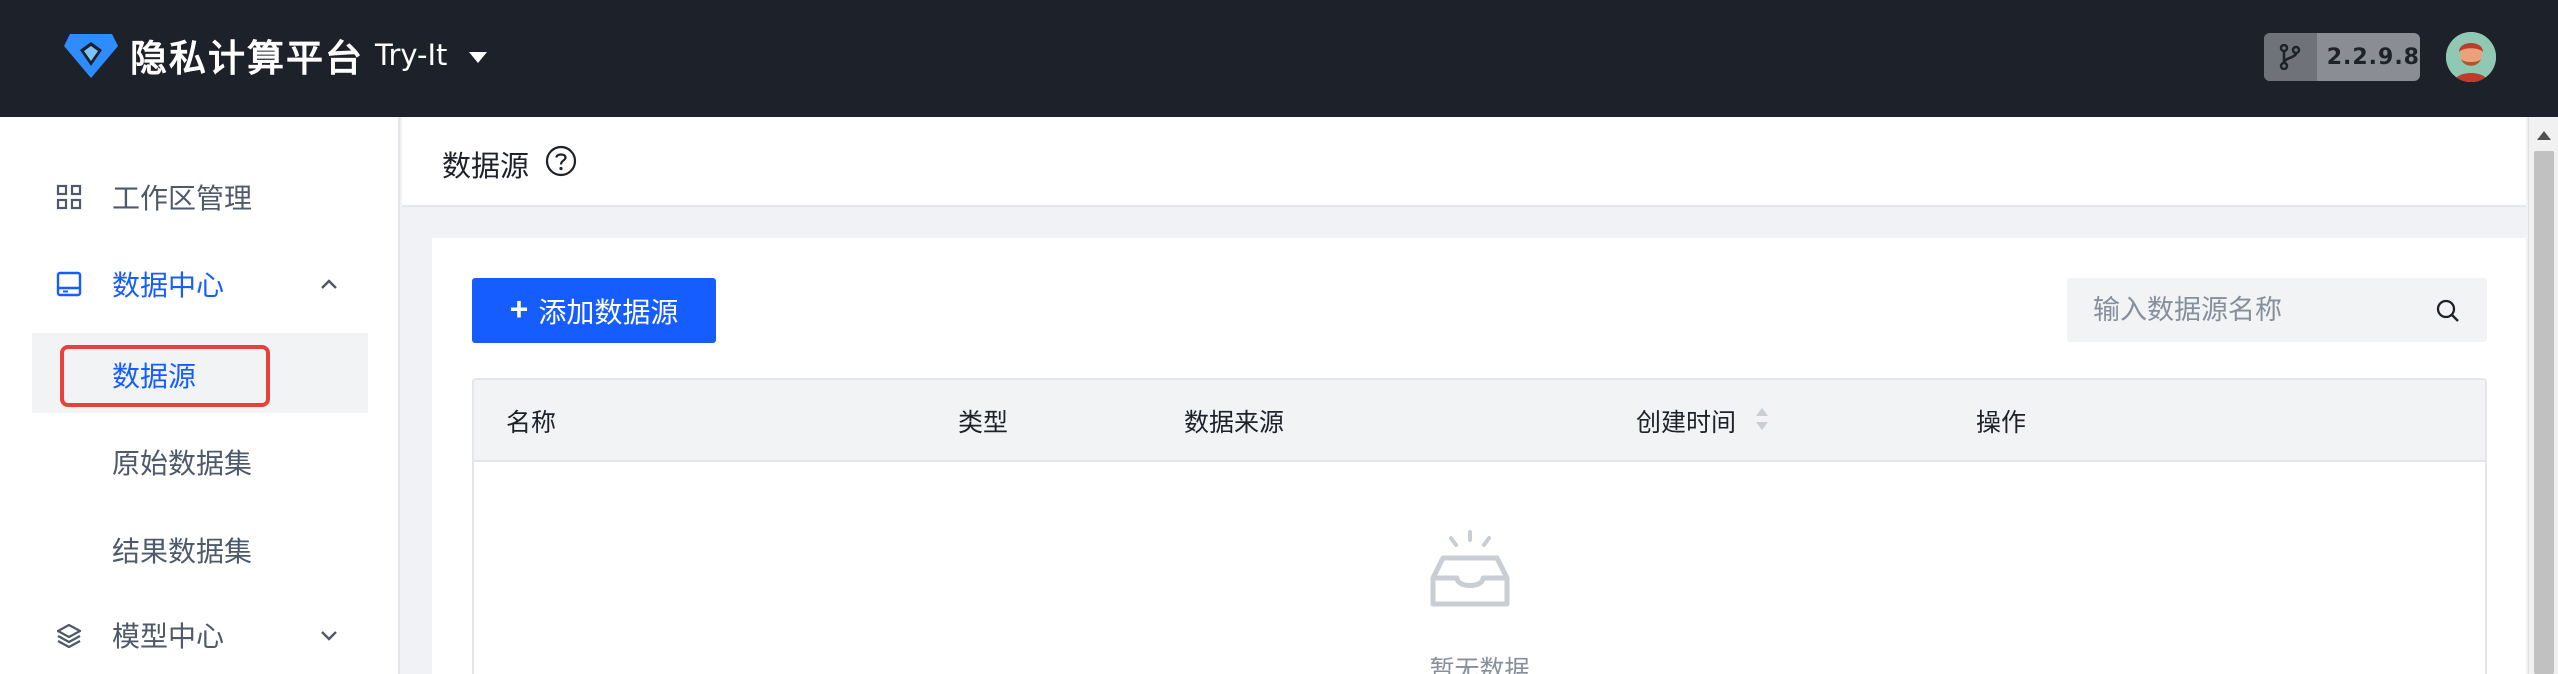 The width and height of the screenshot is (2558, 674). What do you see at coordinates (69, 284) in the screenshot?
I see `database-icon` at bounding box center [69, 284].